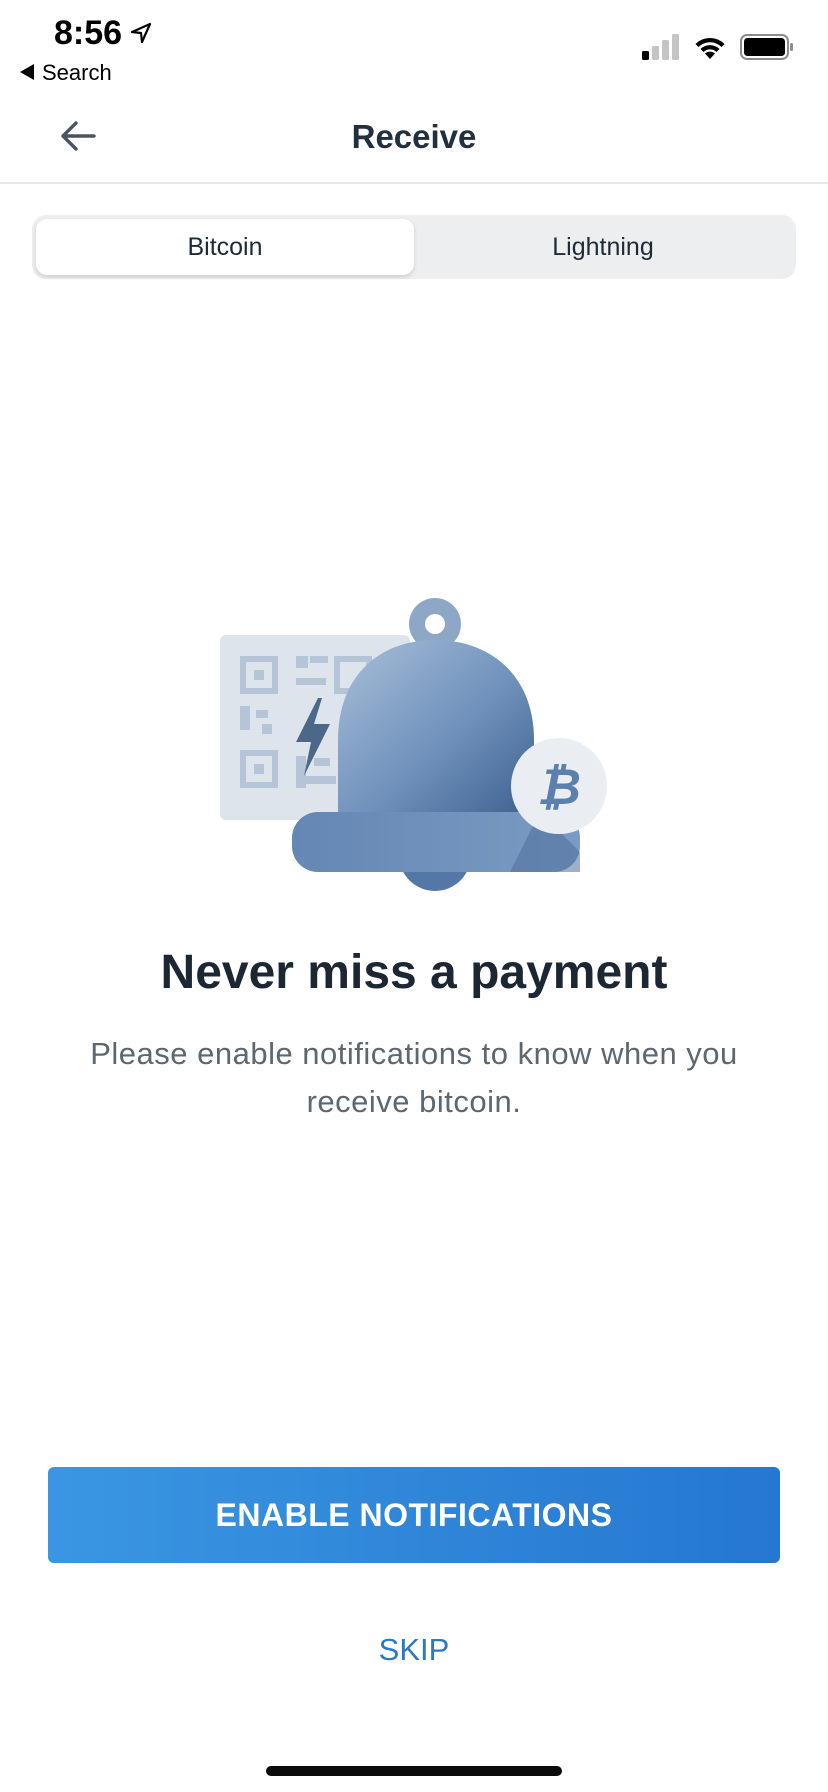 The height and width of the screenshot is (1792, 828). What do you see at coordinates (414, 972) in the screenshot?
I see `headline: Never miss a payment` at bounding box center [414, 972].